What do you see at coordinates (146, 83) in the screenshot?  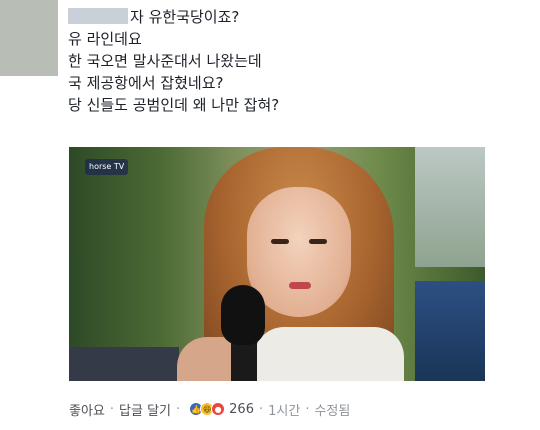 I see `comment-line-4: 국 제공항에서 잡혔네요?` at bounding box center [146, 83].